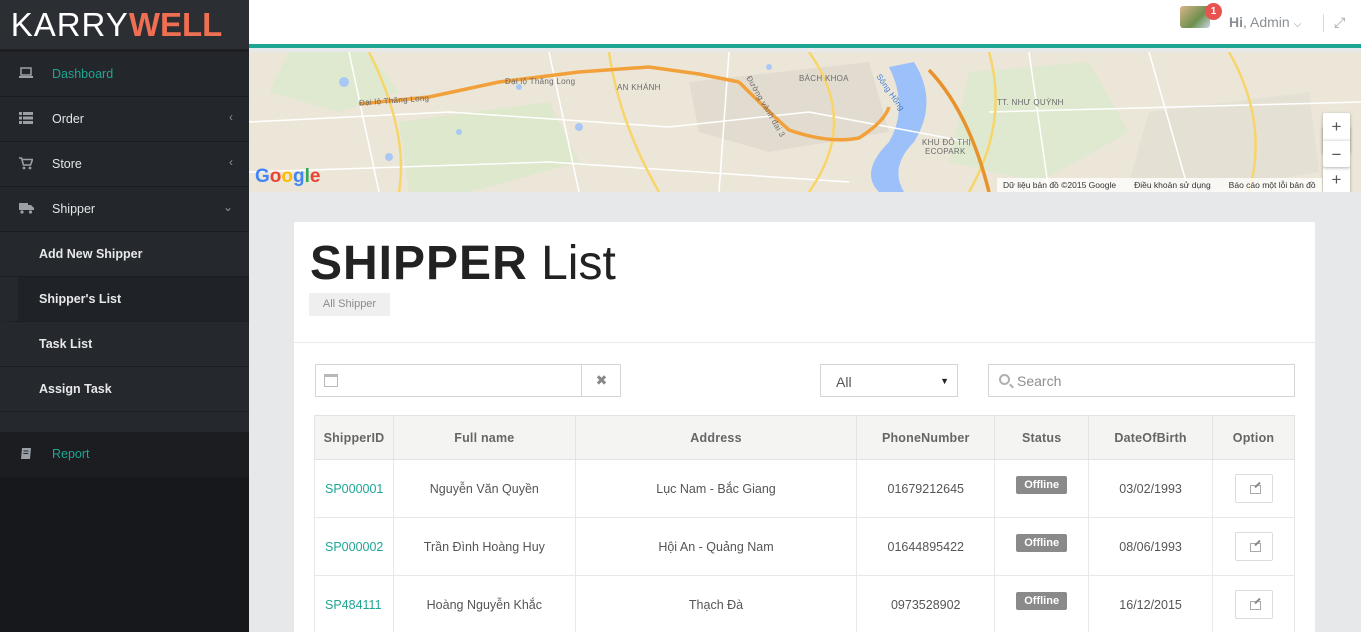  What do you see at coordinates (124, 554) in the screenshot?
I see `sidebar-footer-area` at bounding box center [124, 554].